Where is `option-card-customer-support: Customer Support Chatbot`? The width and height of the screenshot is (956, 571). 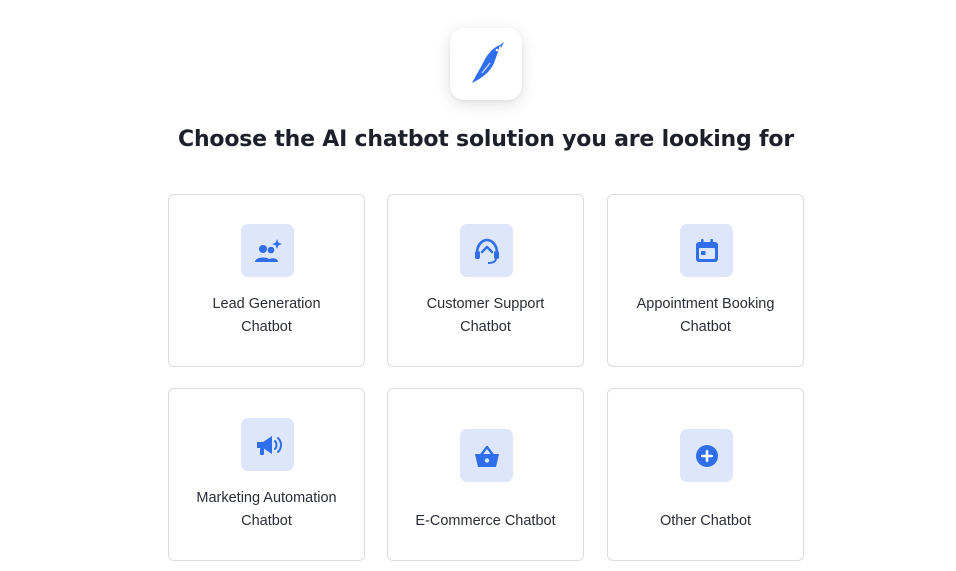
option-card-customer-support: Customer Support Chatbot is located at coordinates (485, 280).